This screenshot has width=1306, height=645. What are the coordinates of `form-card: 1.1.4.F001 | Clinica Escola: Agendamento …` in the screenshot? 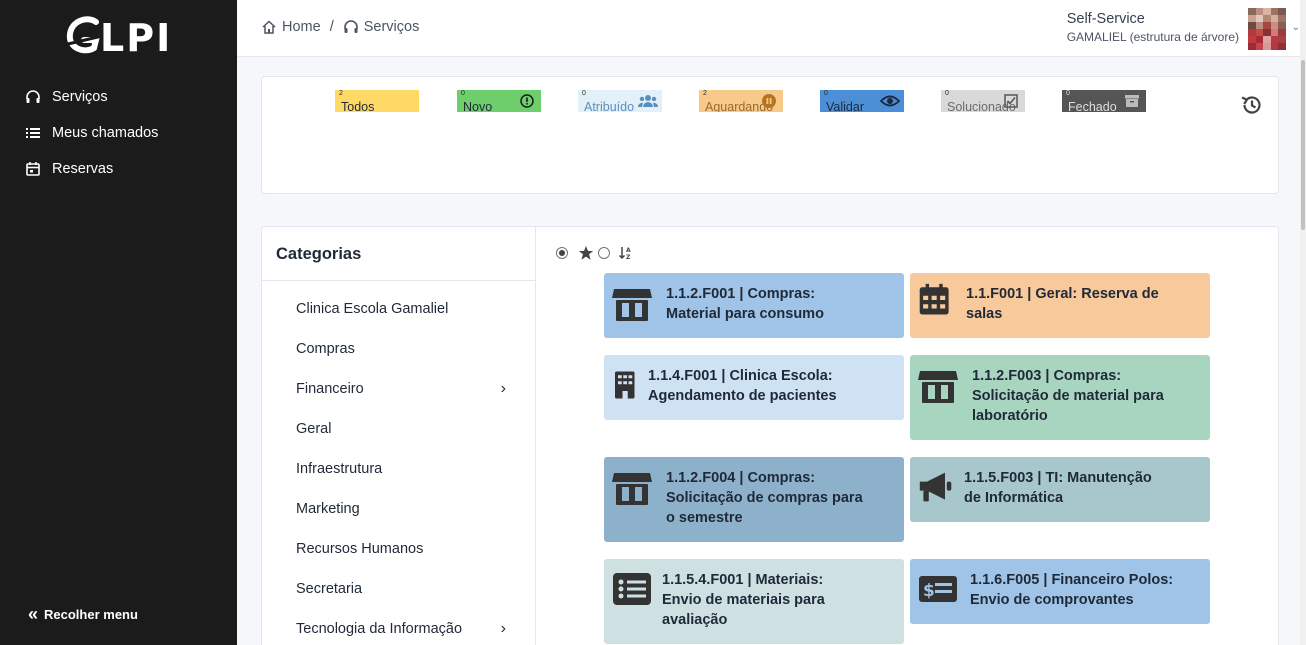 It's located at (754, 387).